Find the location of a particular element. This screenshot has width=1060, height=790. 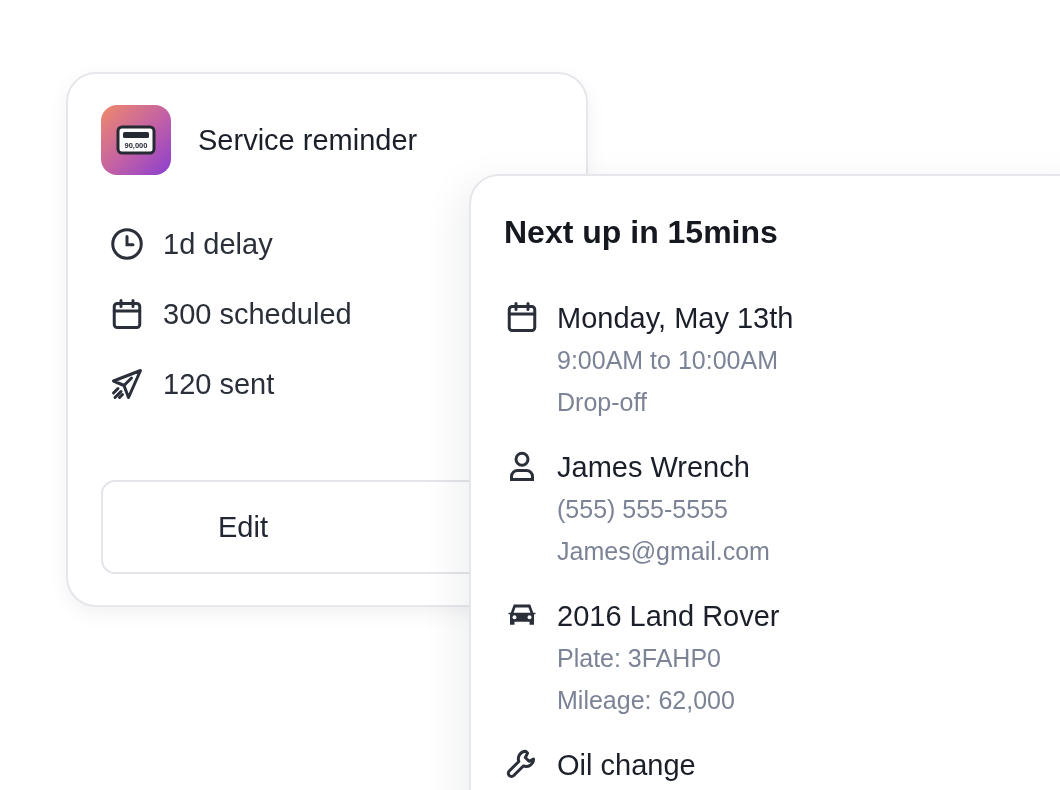

detail-text: James@gmail.com is located at coordinates (663, 551).